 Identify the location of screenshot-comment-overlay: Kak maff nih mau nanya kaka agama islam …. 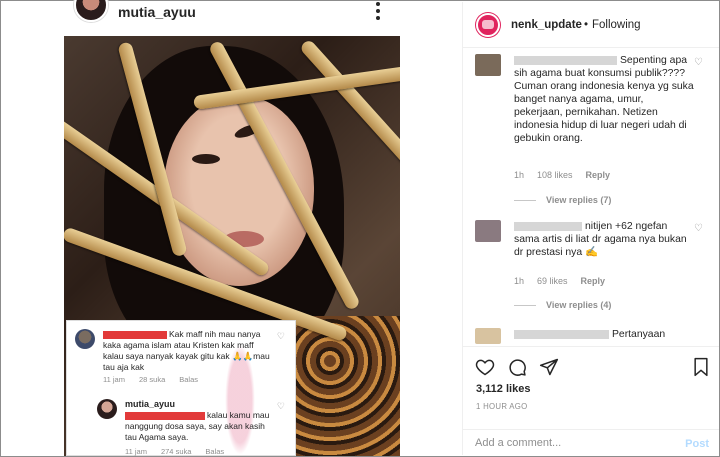
(181, 388).